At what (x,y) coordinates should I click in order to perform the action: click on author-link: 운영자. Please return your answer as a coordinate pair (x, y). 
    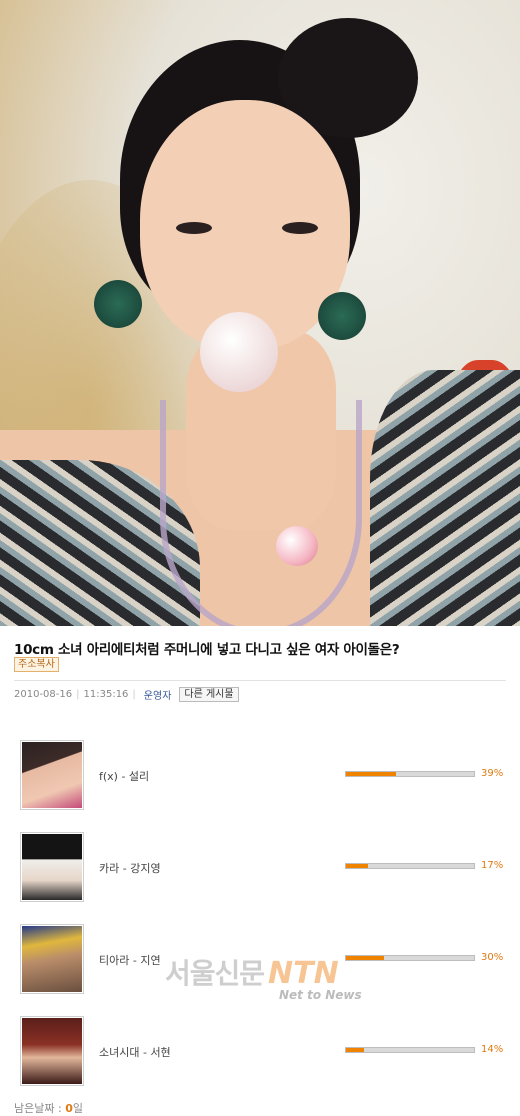
    Looking at the image, I should click on (158, 694).